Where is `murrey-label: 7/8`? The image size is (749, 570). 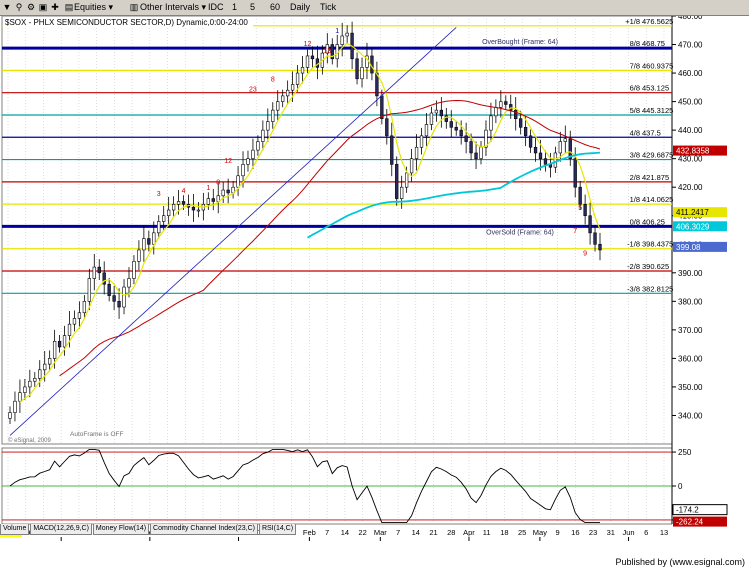 murrey-label: 7/8 is located at coordinates (635, 65).